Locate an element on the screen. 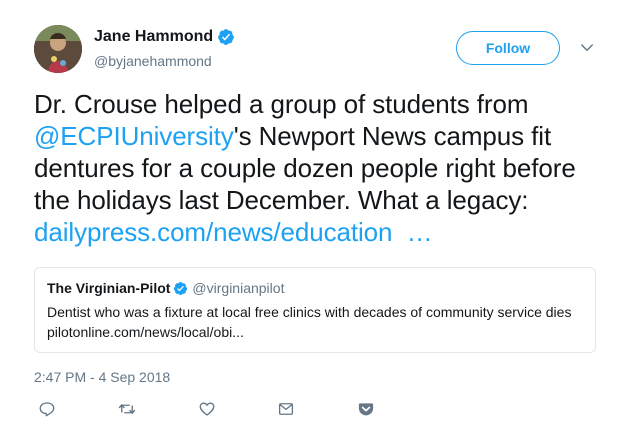 This screenshot has width=630, height=448. avatar is located at coordinates (58, 49).